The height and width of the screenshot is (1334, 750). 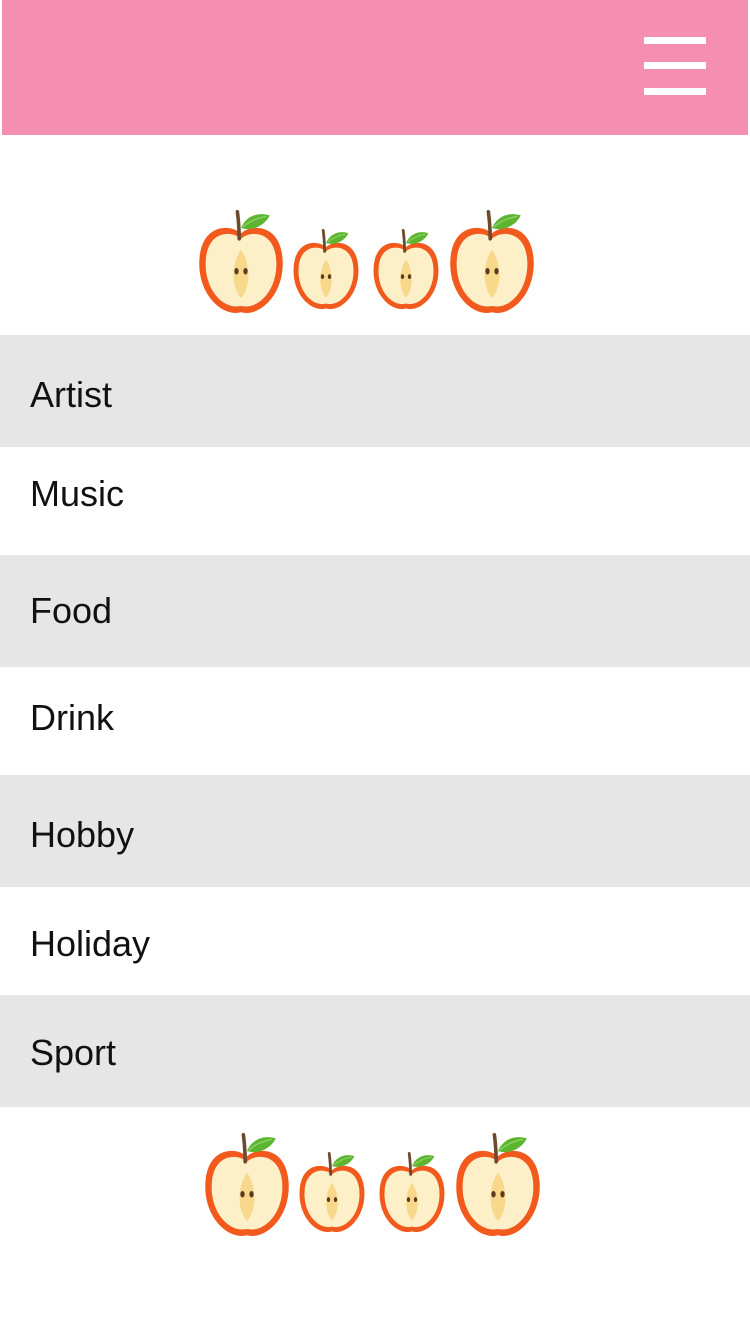 What do you see at coordinates (375, 1051) in the screenshot?
I see `menu-item-sport: Sport` at bounding box center [375, 1051].